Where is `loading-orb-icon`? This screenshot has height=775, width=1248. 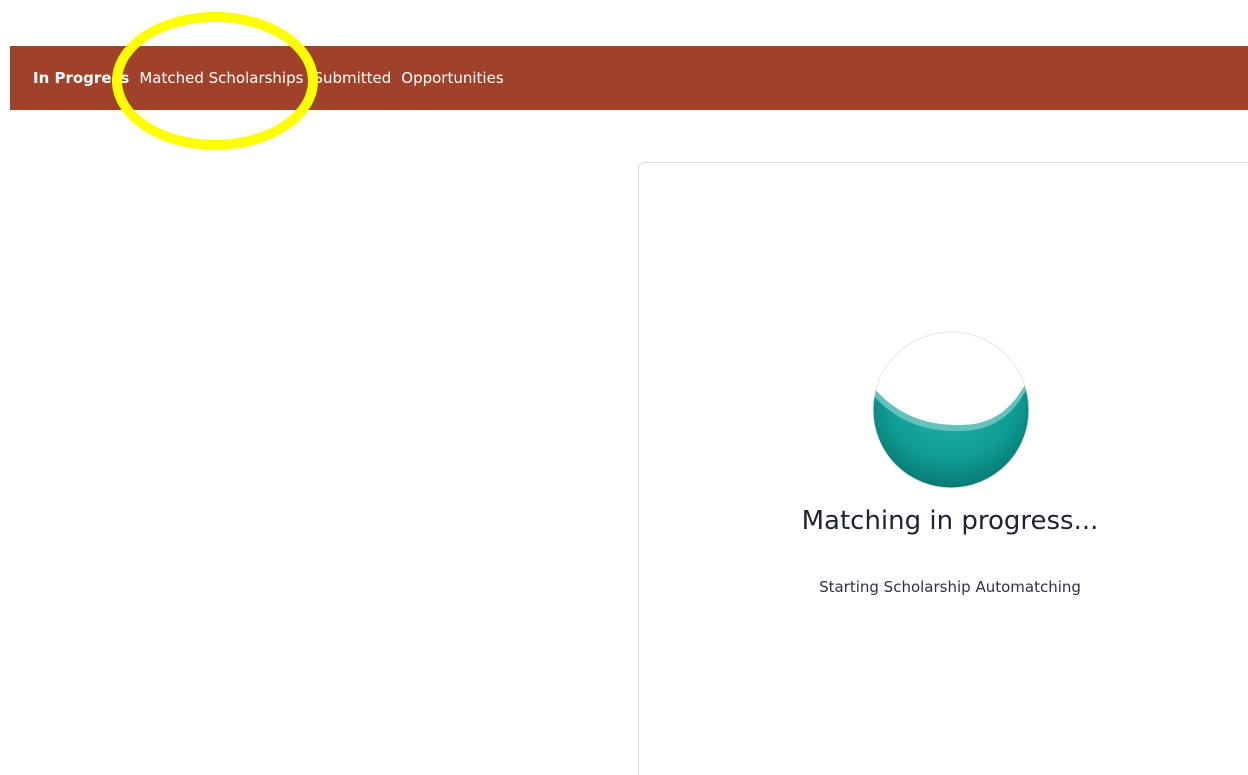
loading-orb-icon is located at coordinates (951, 410).